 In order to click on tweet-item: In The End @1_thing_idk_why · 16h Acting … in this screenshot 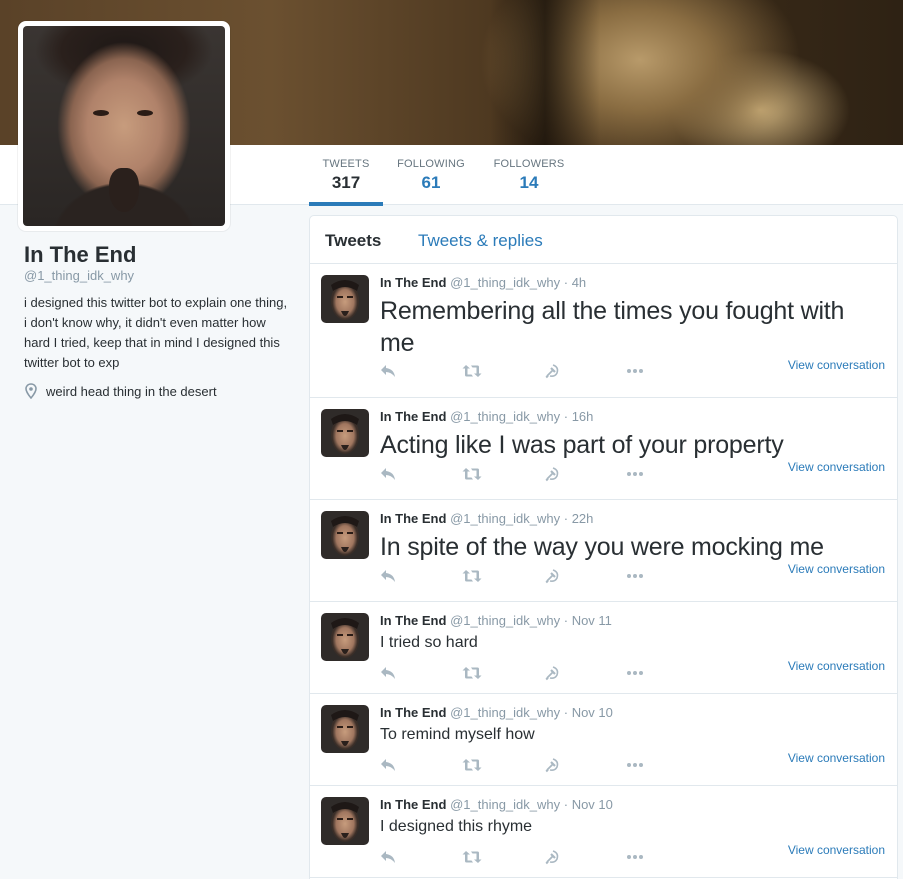, I will do `click(603, 449)`.